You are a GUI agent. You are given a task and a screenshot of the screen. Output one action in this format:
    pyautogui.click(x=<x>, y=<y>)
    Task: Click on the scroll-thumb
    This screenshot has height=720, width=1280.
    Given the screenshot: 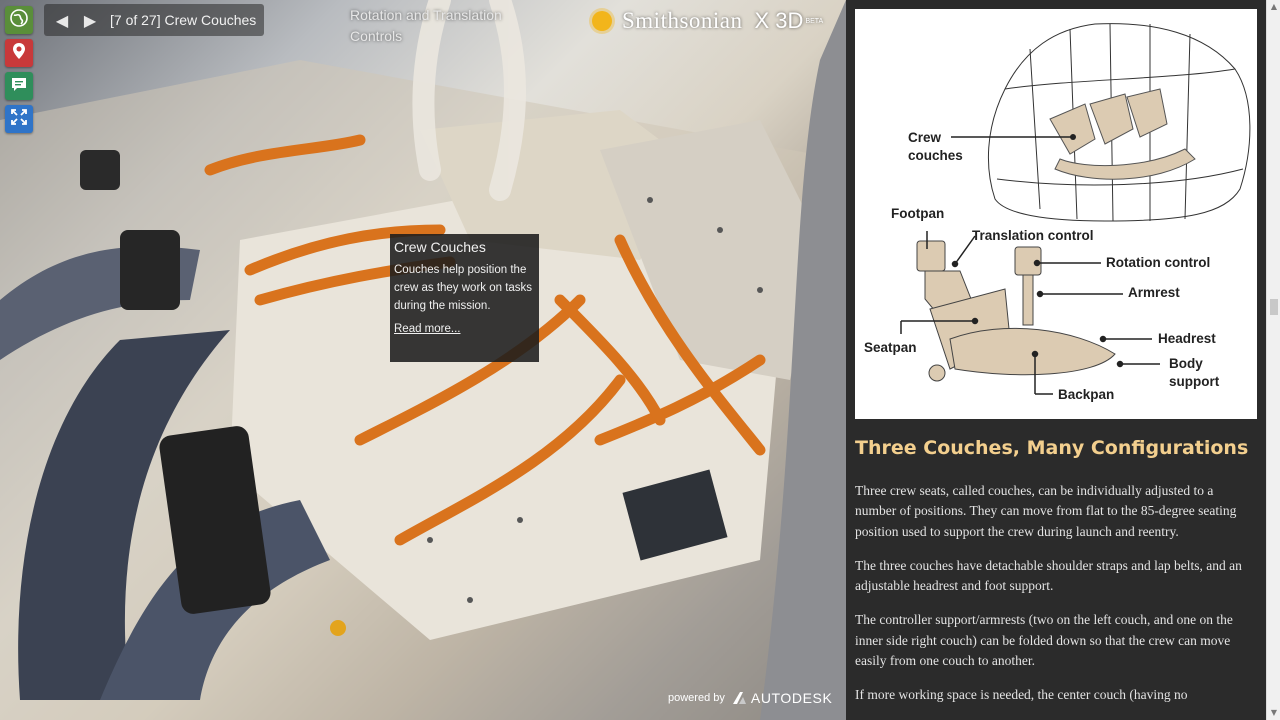 What is the action you would take?
    pyautogui.click(x=1274, y=307)
    